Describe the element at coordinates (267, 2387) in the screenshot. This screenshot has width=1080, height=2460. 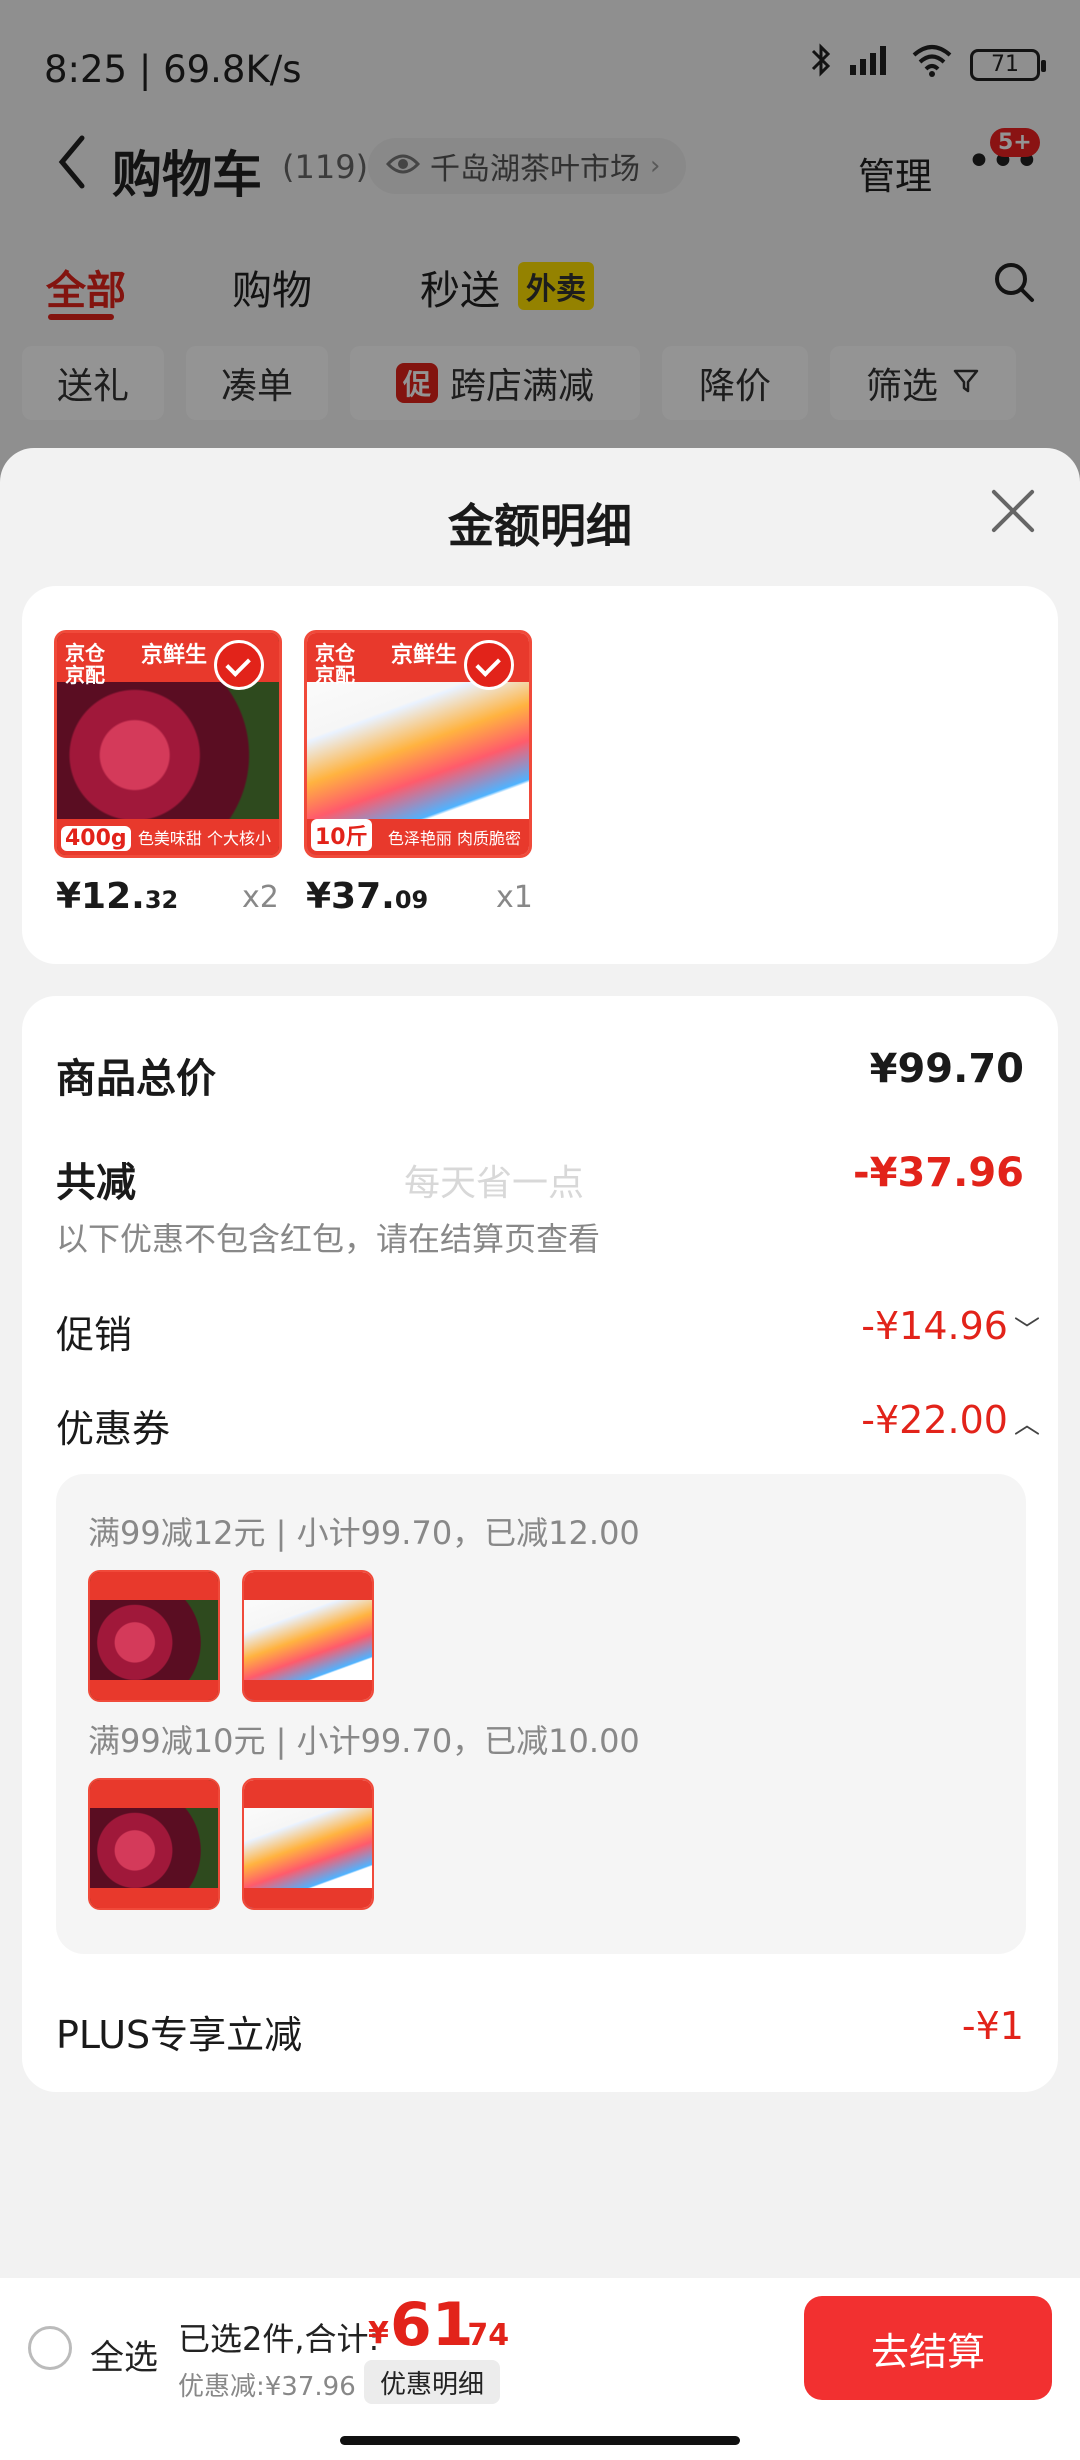
I see `discount-summary: 优惠减:¥37.96` at that location.